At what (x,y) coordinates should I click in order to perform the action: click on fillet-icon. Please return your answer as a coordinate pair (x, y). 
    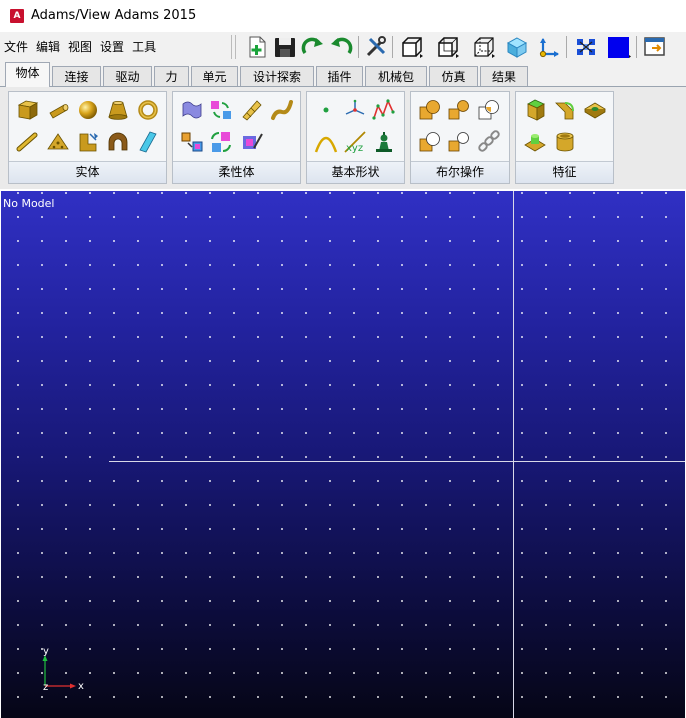
    Looking at the image, I should click on (565, 110).